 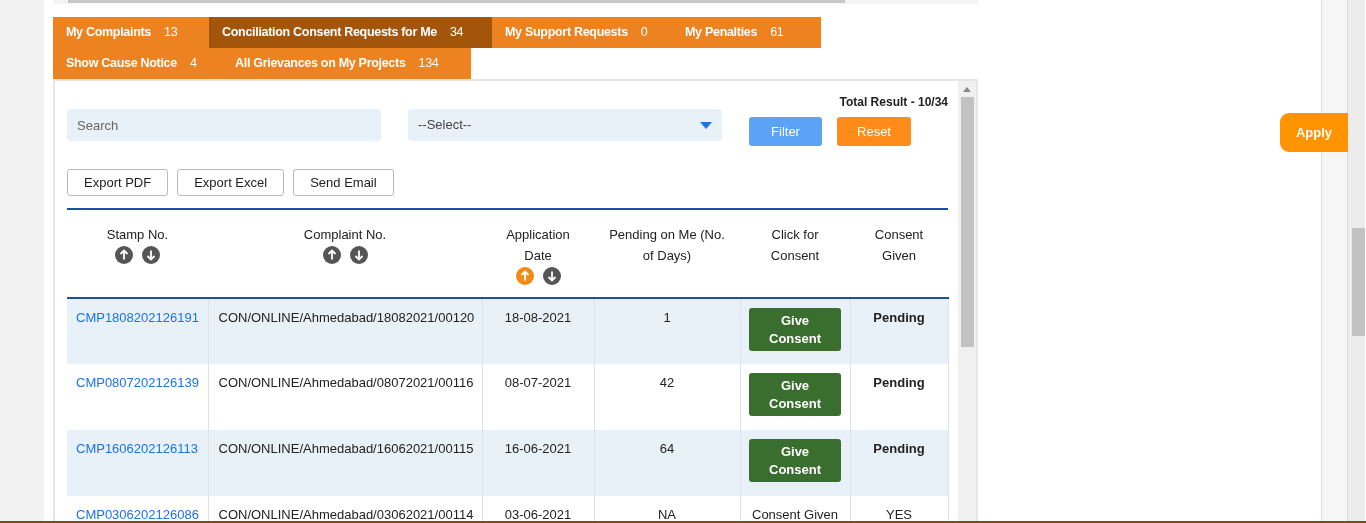 What do you see at coordinates (538, 317) in the screenshot?
I see `application-date: 18-08-2021` at bounding box center [538, 317].